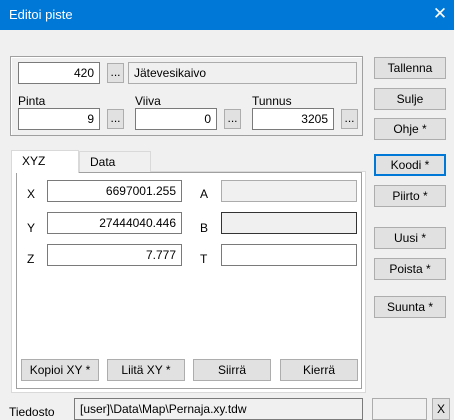 This screenshot has height=420, width=454. Describe the element at coordinates (204, 194) in the screenshot. I see `a-label: A` at that location.